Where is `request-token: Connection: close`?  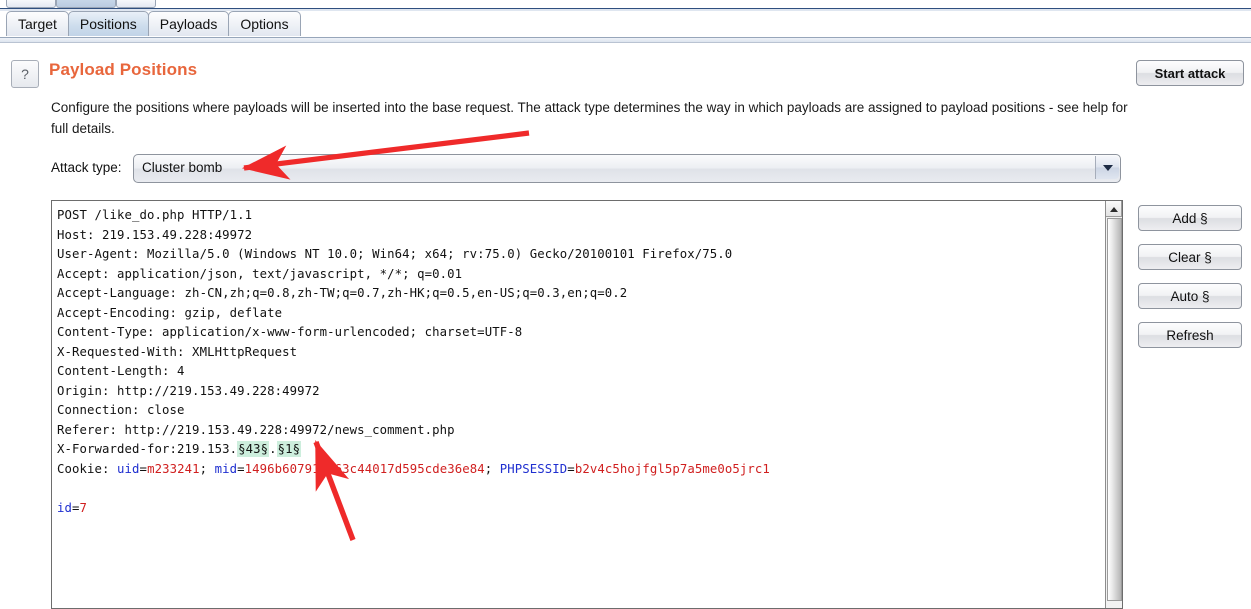
request-token: Connection: close is located at coordinates (121, 410).